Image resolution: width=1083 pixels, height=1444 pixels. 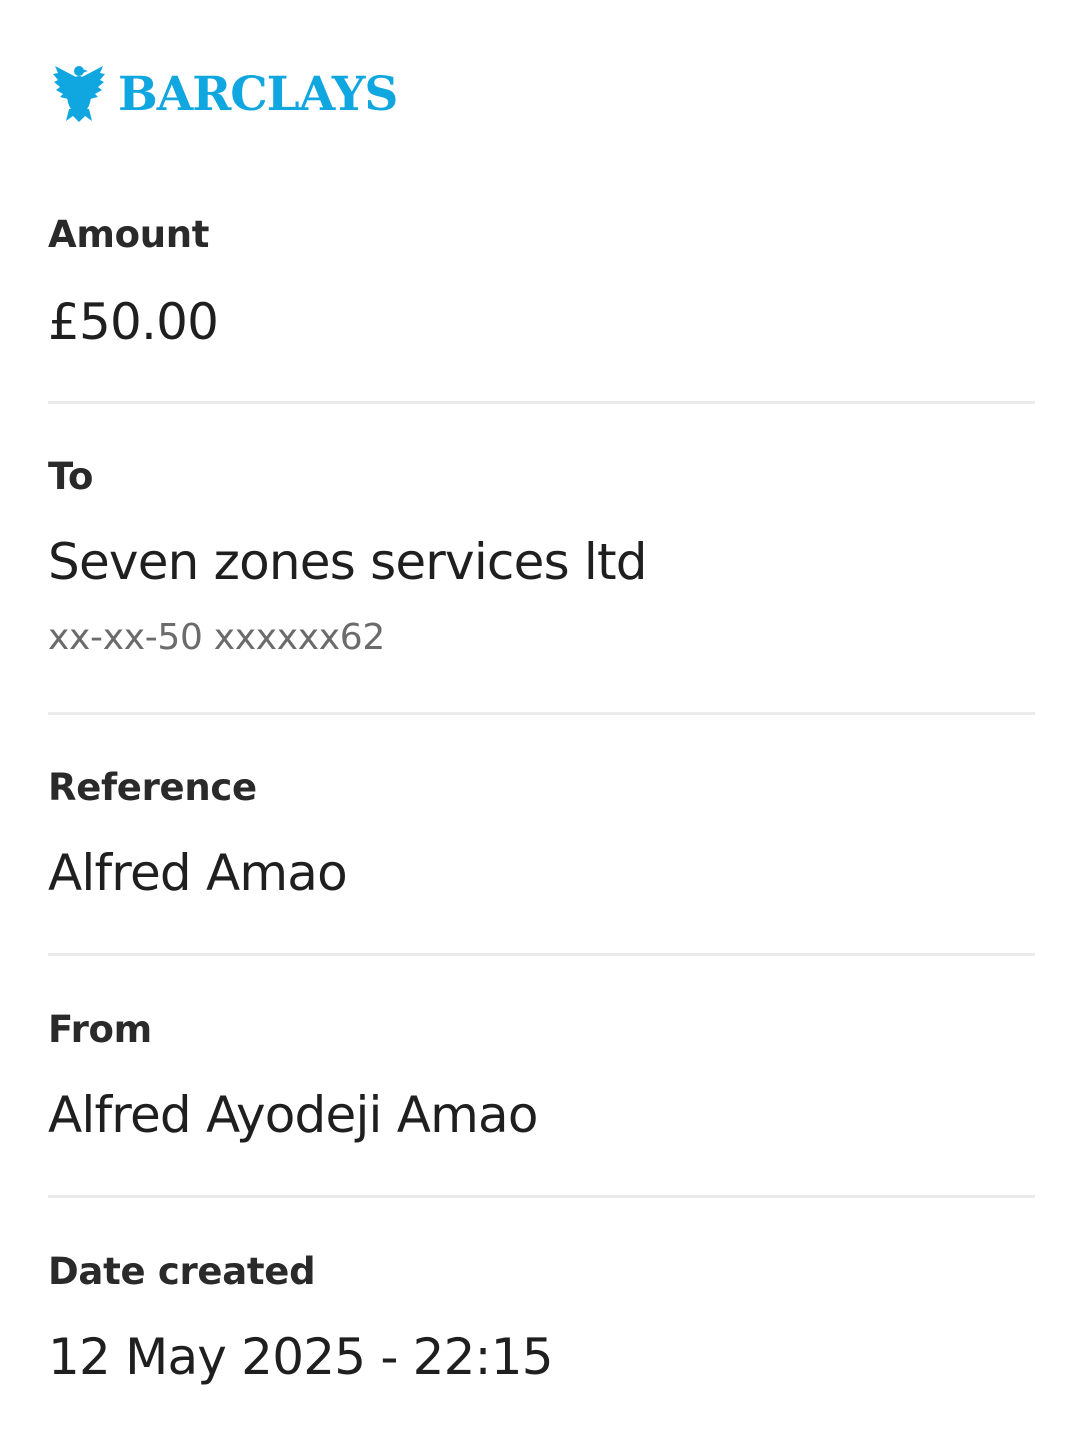 I want to click on amount-section: Amount £50.00, so click(x=541, y=285).